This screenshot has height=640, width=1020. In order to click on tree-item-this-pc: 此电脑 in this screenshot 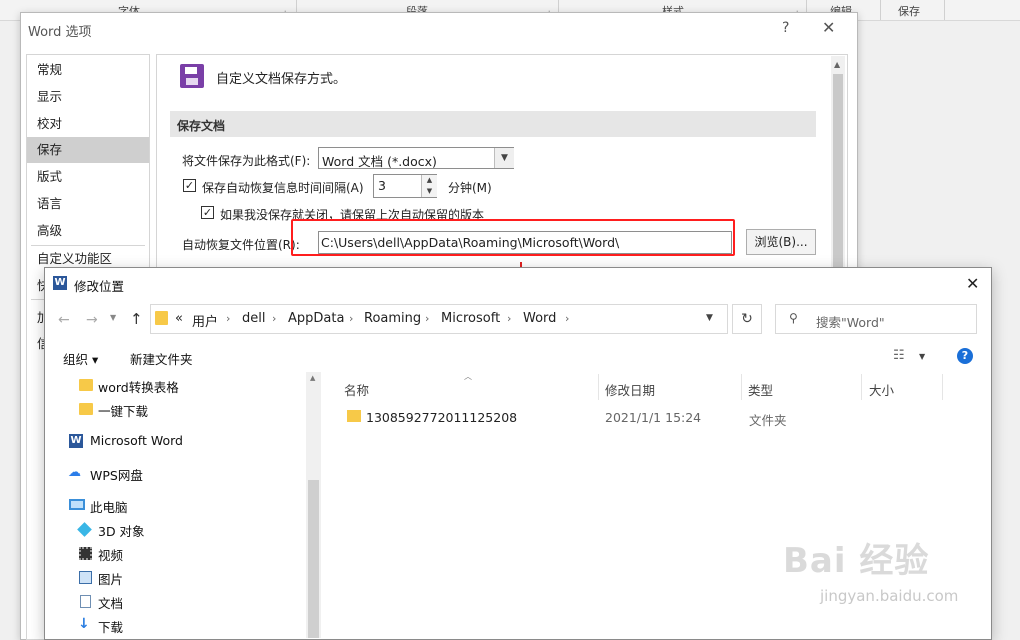, I will do `click(109, 506)`.